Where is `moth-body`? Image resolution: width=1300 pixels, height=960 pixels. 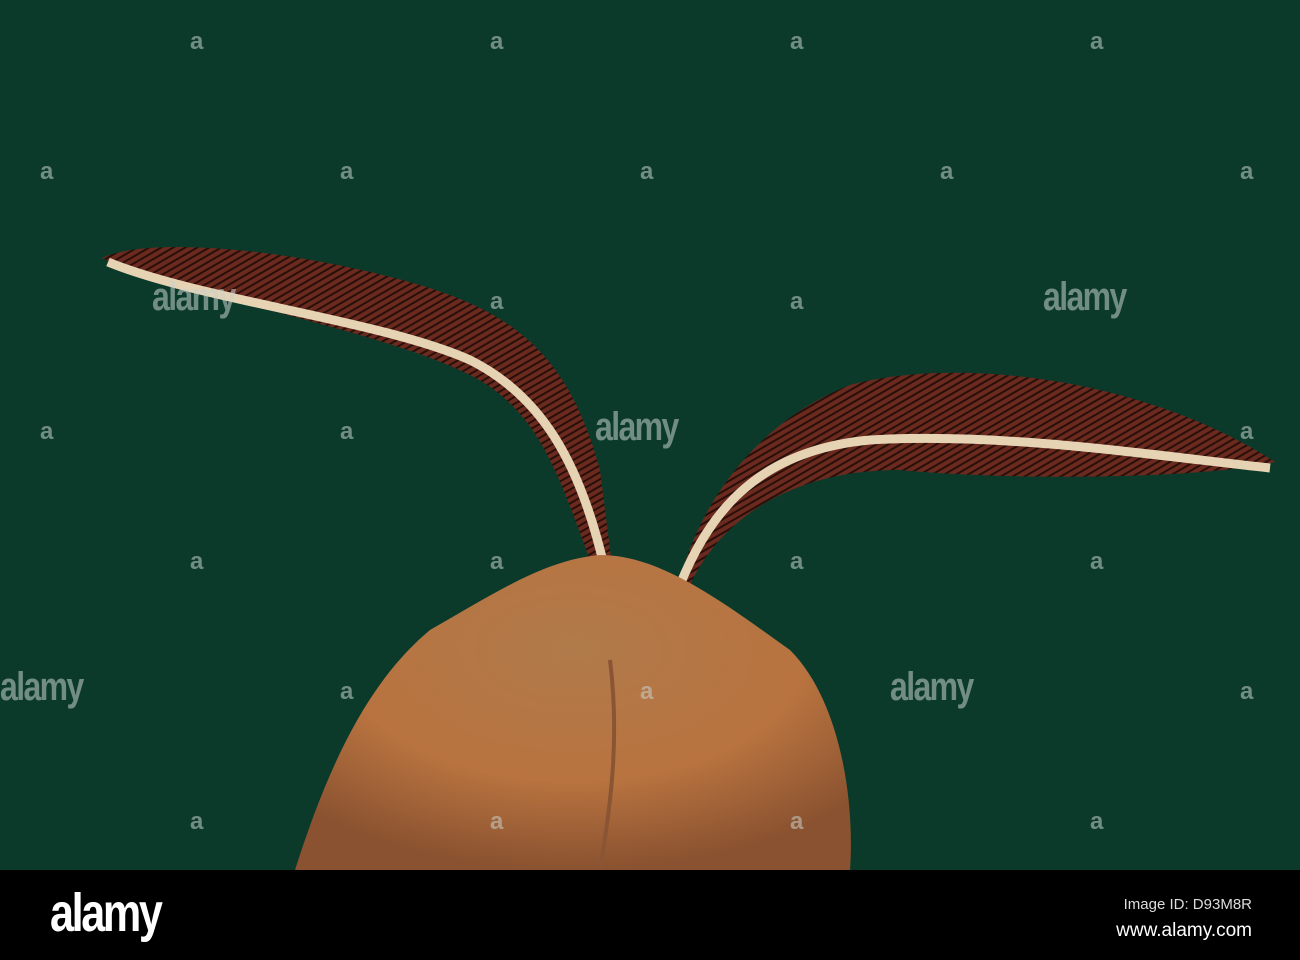
moth-body is located at coordinates (573, 712).